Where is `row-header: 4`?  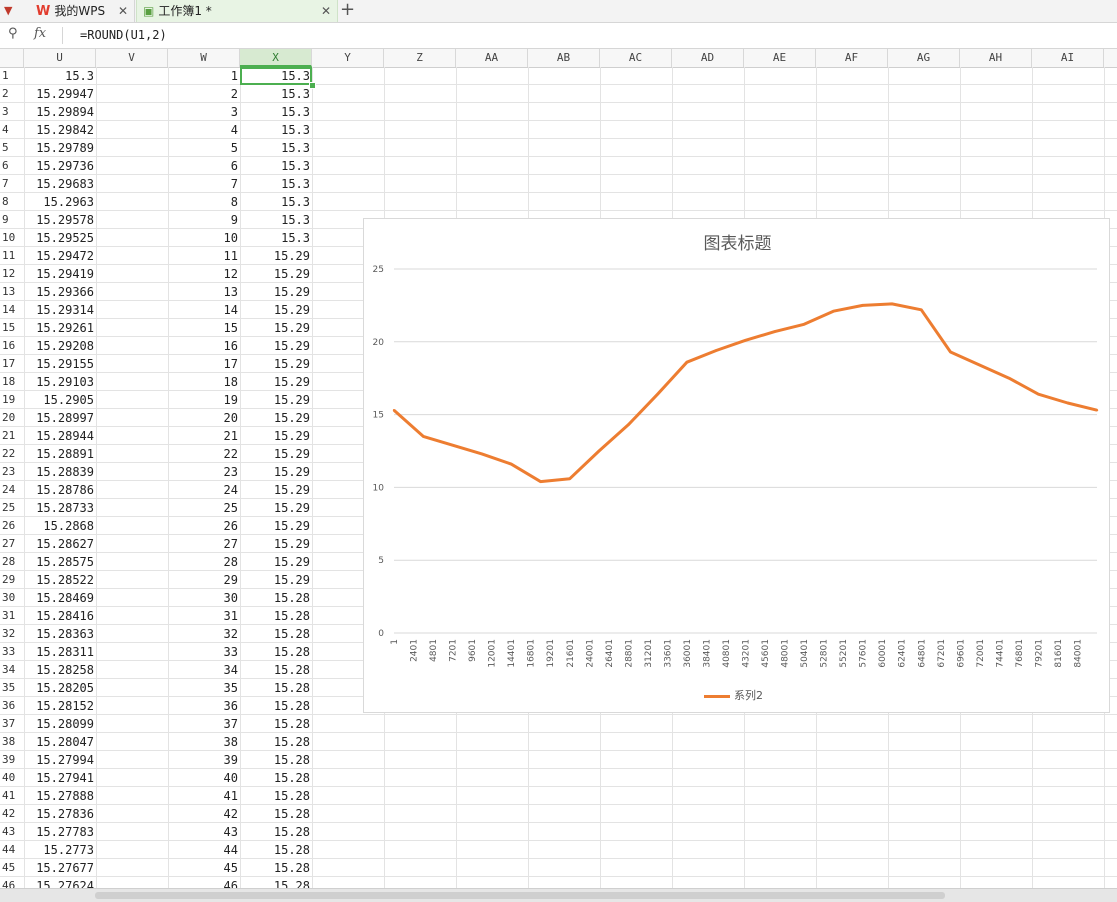
row-header: 4 is located at coordinates (12, 130).